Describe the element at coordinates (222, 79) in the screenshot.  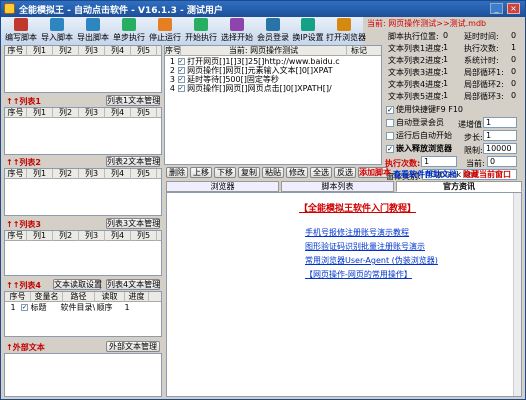
I see `script-row: 3 ✓ 延时等待[]500[]固定等秒` at that location.